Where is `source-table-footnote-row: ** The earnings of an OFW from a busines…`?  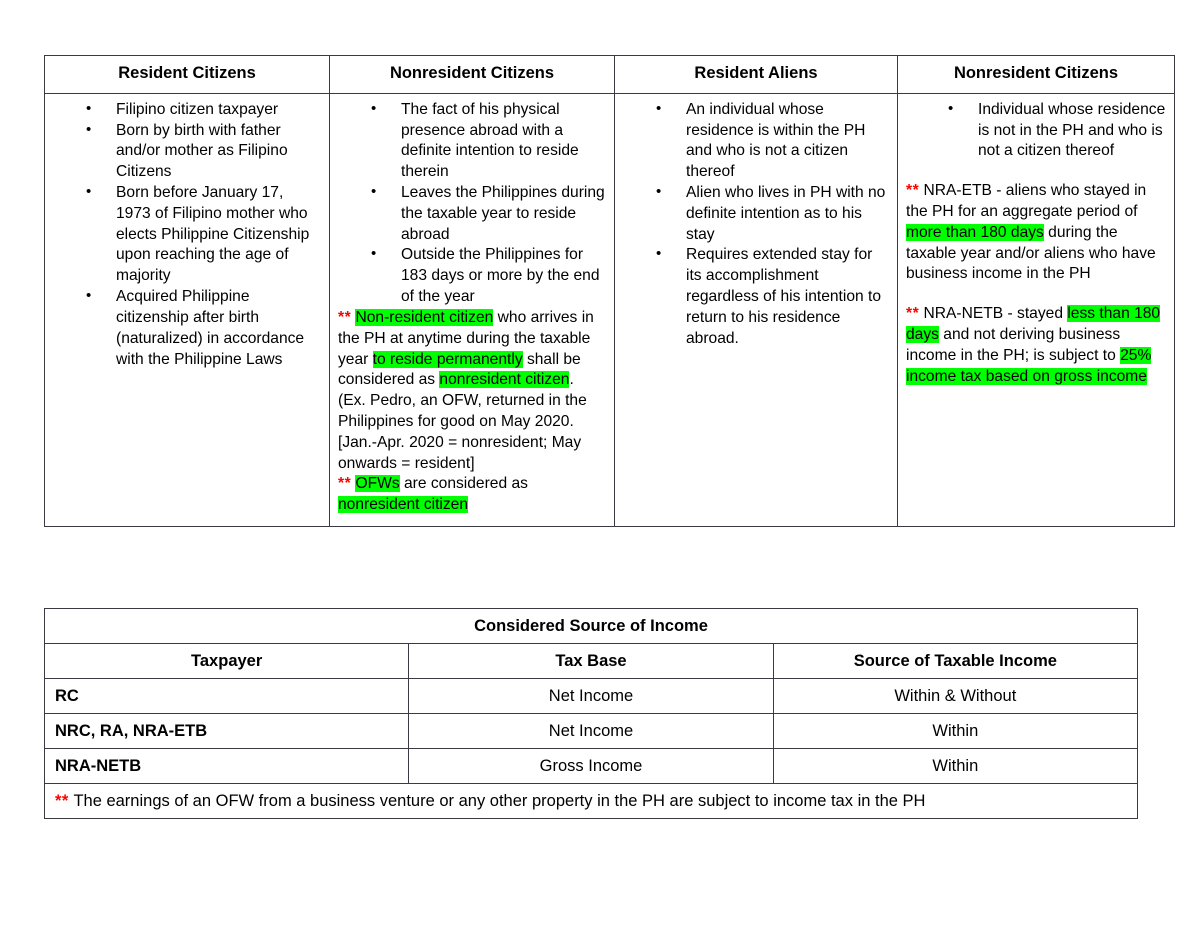
source-table-footnote-row: ** The earnings of an OFW from a busines… is located at coordinates (591, 801).